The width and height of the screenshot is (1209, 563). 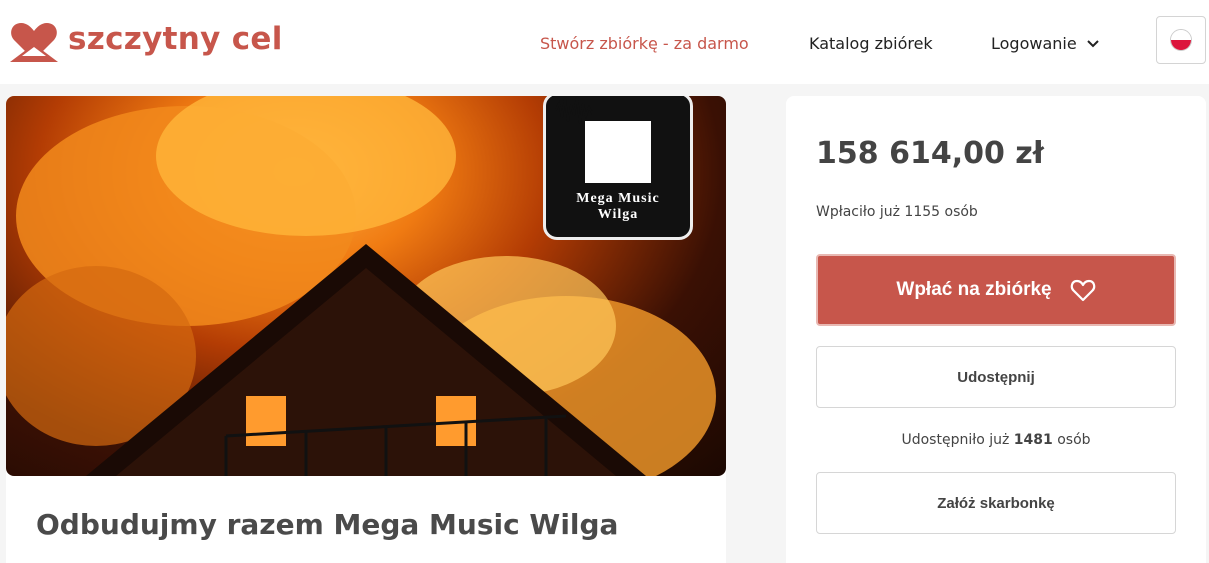 I want to click on site-logo: szczytny cel, so click(x=145, y=42).